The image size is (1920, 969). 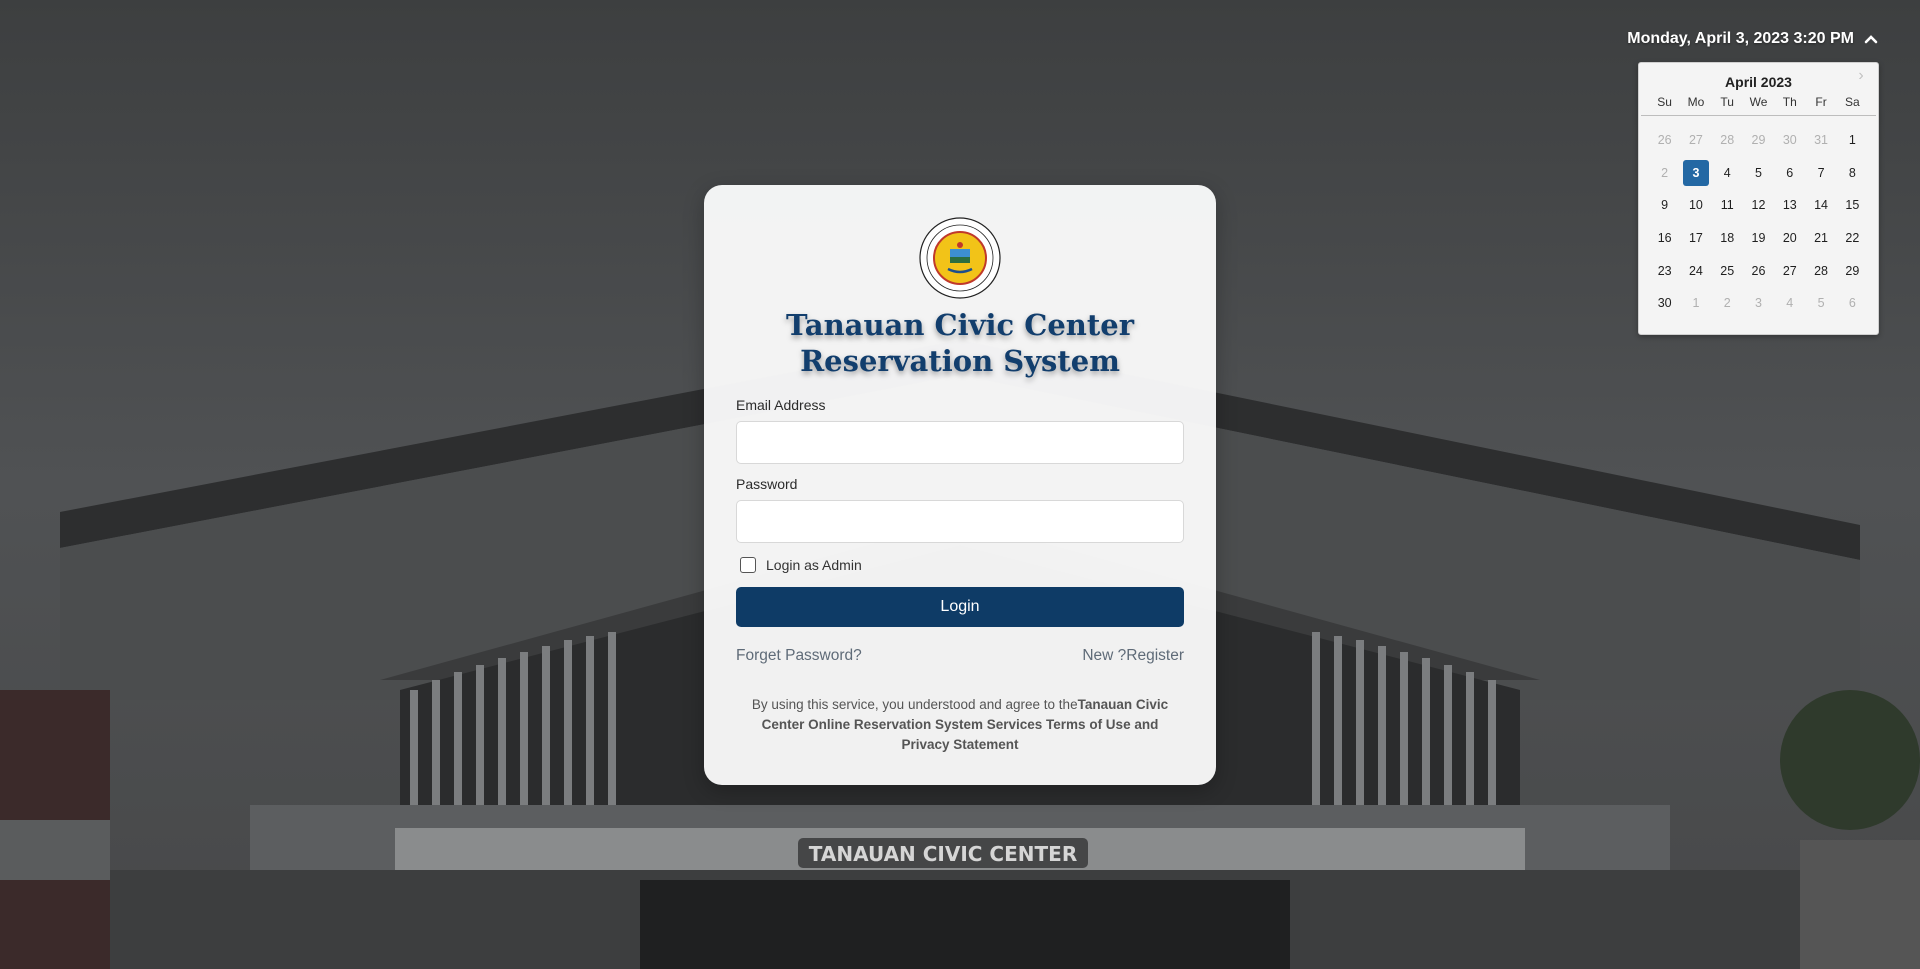 I want to click on calendar-day: 11, so click(x=1727, y=205).